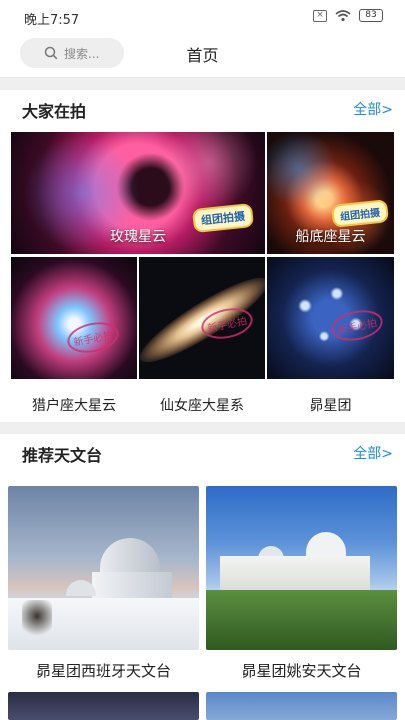  What do you see at coordinates (202, 454) in the screenshot?
I see `observatory-header: 推荐天文台 全部>` at bounding box center [202, 454].